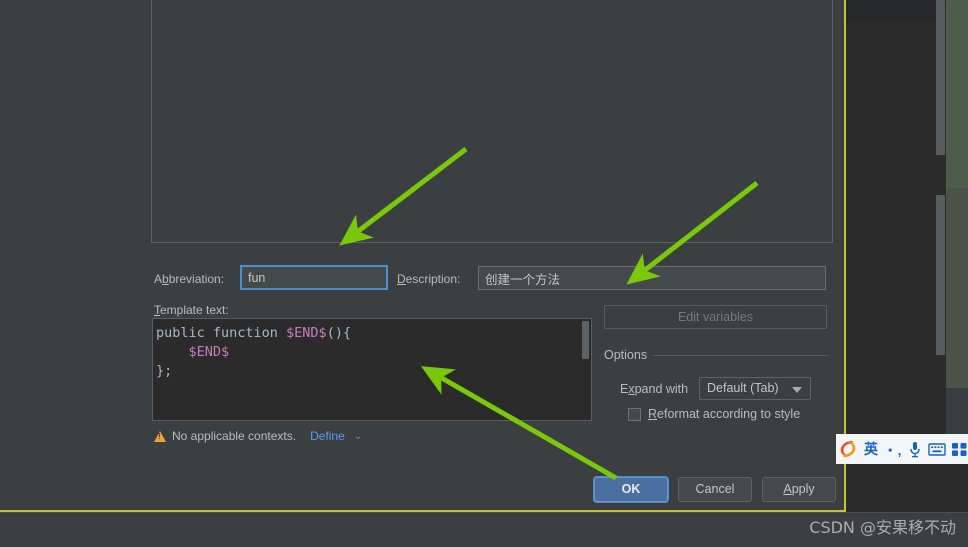 The image size is (968, 547). What do you see at coordinates (358, 436) in the screenshot?
I see `chevron-down-icon: ⌄` at bounding box center [358, 436].